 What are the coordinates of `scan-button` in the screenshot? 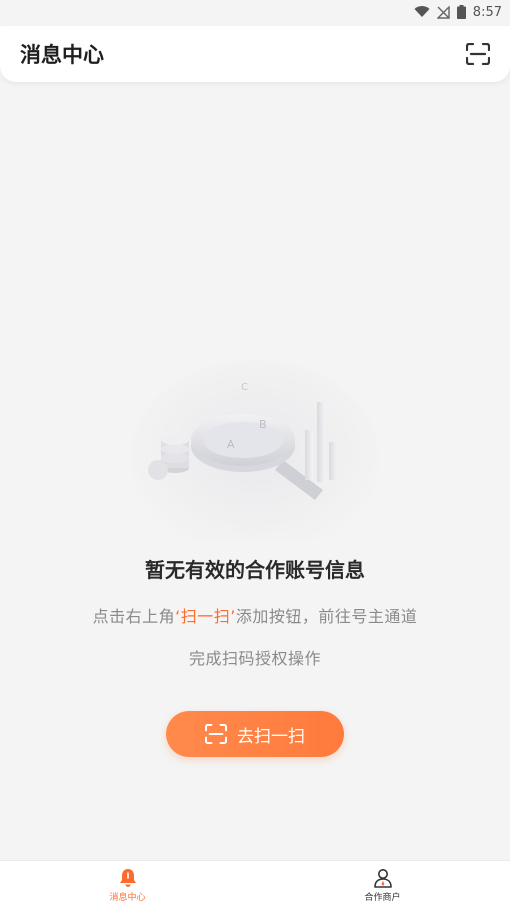 It's located at (478, 54).